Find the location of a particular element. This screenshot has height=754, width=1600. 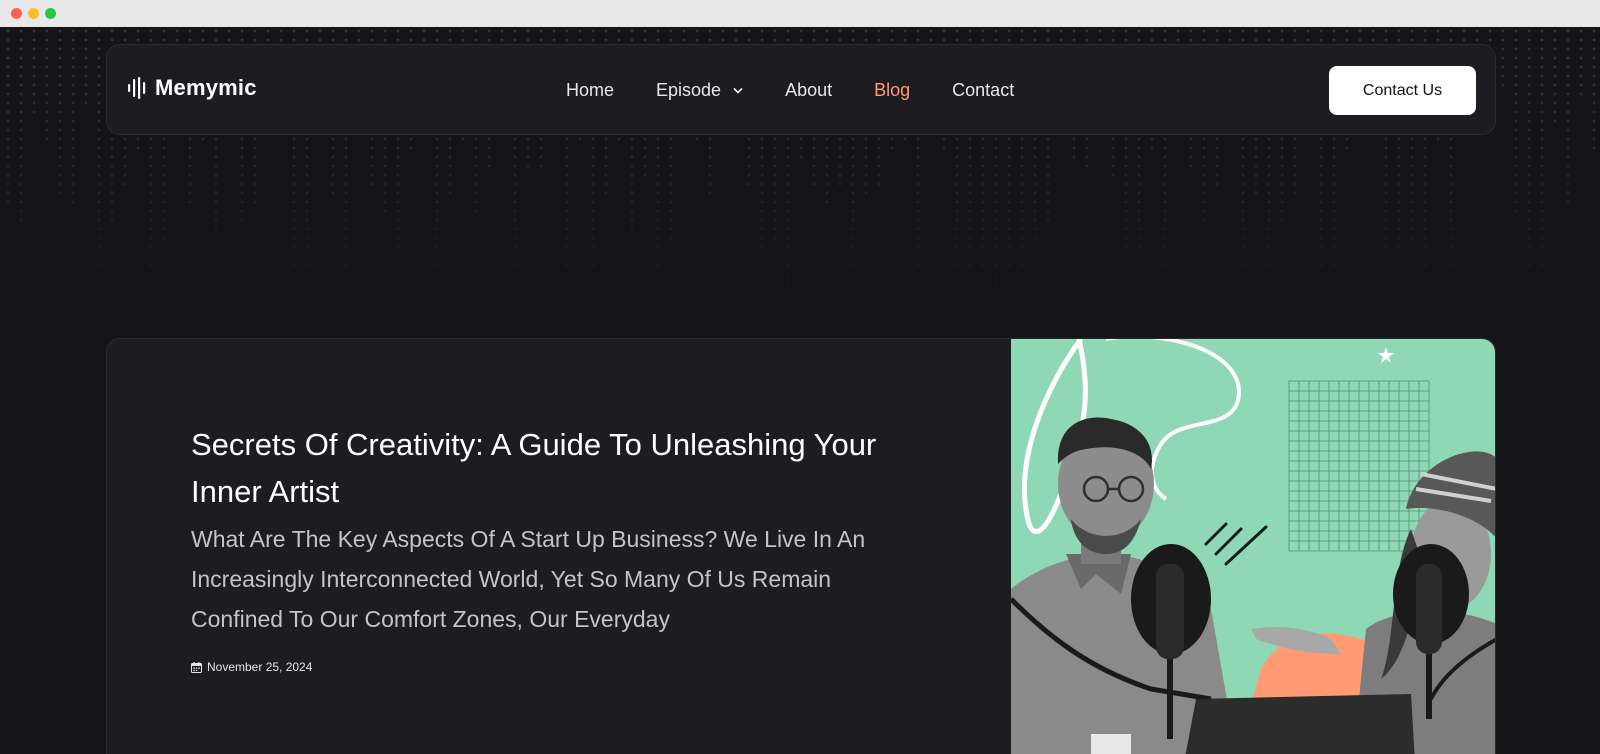

menu-item-episode: Episode is located at coordinates (699, 90).